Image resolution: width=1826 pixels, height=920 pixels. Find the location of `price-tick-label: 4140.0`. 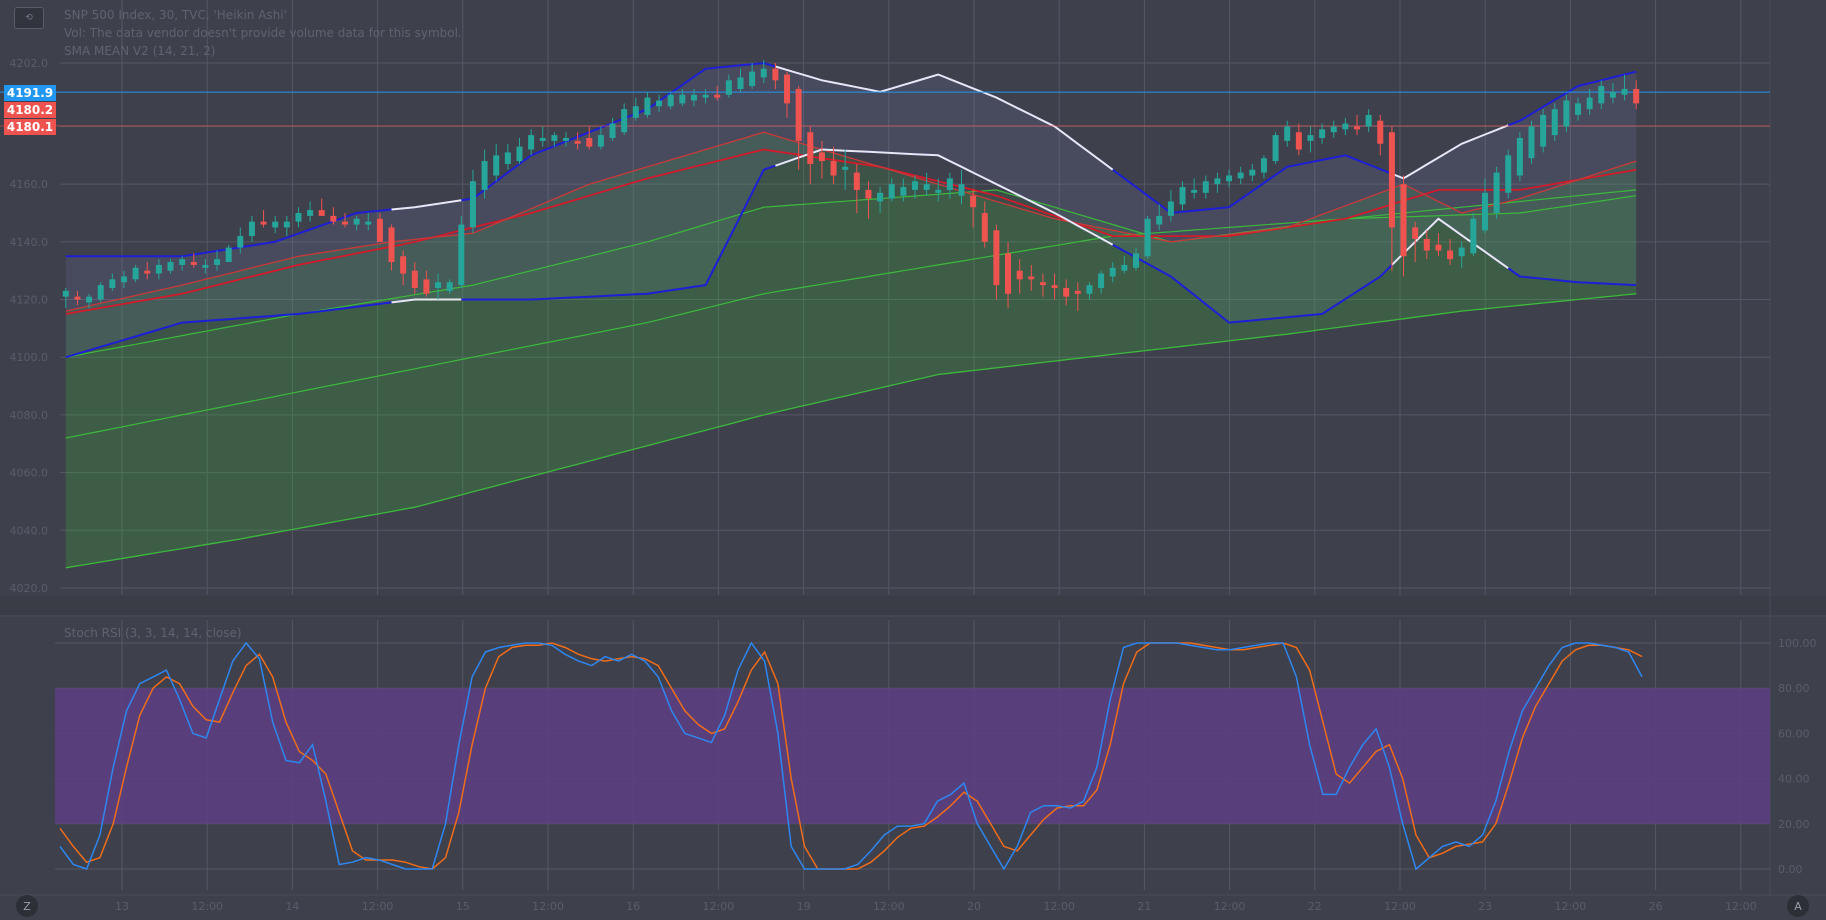

price-tick-label: 4140.0 is located at coordinates (29, 242).